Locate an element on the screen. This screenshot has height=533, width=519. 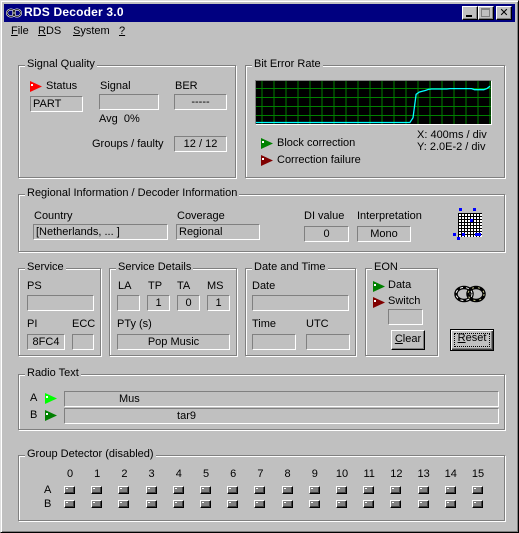
menu-file: File is located at coordinates (20, 31).